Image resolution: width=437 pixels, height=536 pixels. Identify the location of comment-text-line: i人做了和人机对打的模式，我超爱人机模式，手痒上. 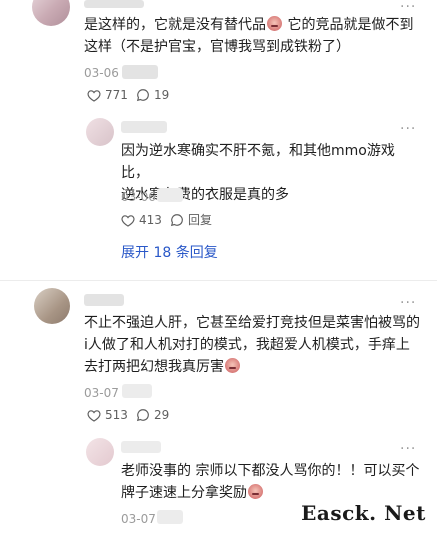
(247, 345).